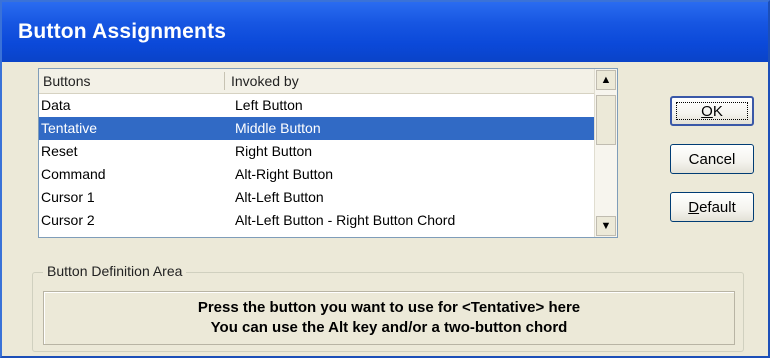 The width and height of the screenshot is (772, 360). What do you see at coordinates (328, 81) in the screenshot?
I see `list-header: Buttons Invoked by` at bounding box center [328, 81].